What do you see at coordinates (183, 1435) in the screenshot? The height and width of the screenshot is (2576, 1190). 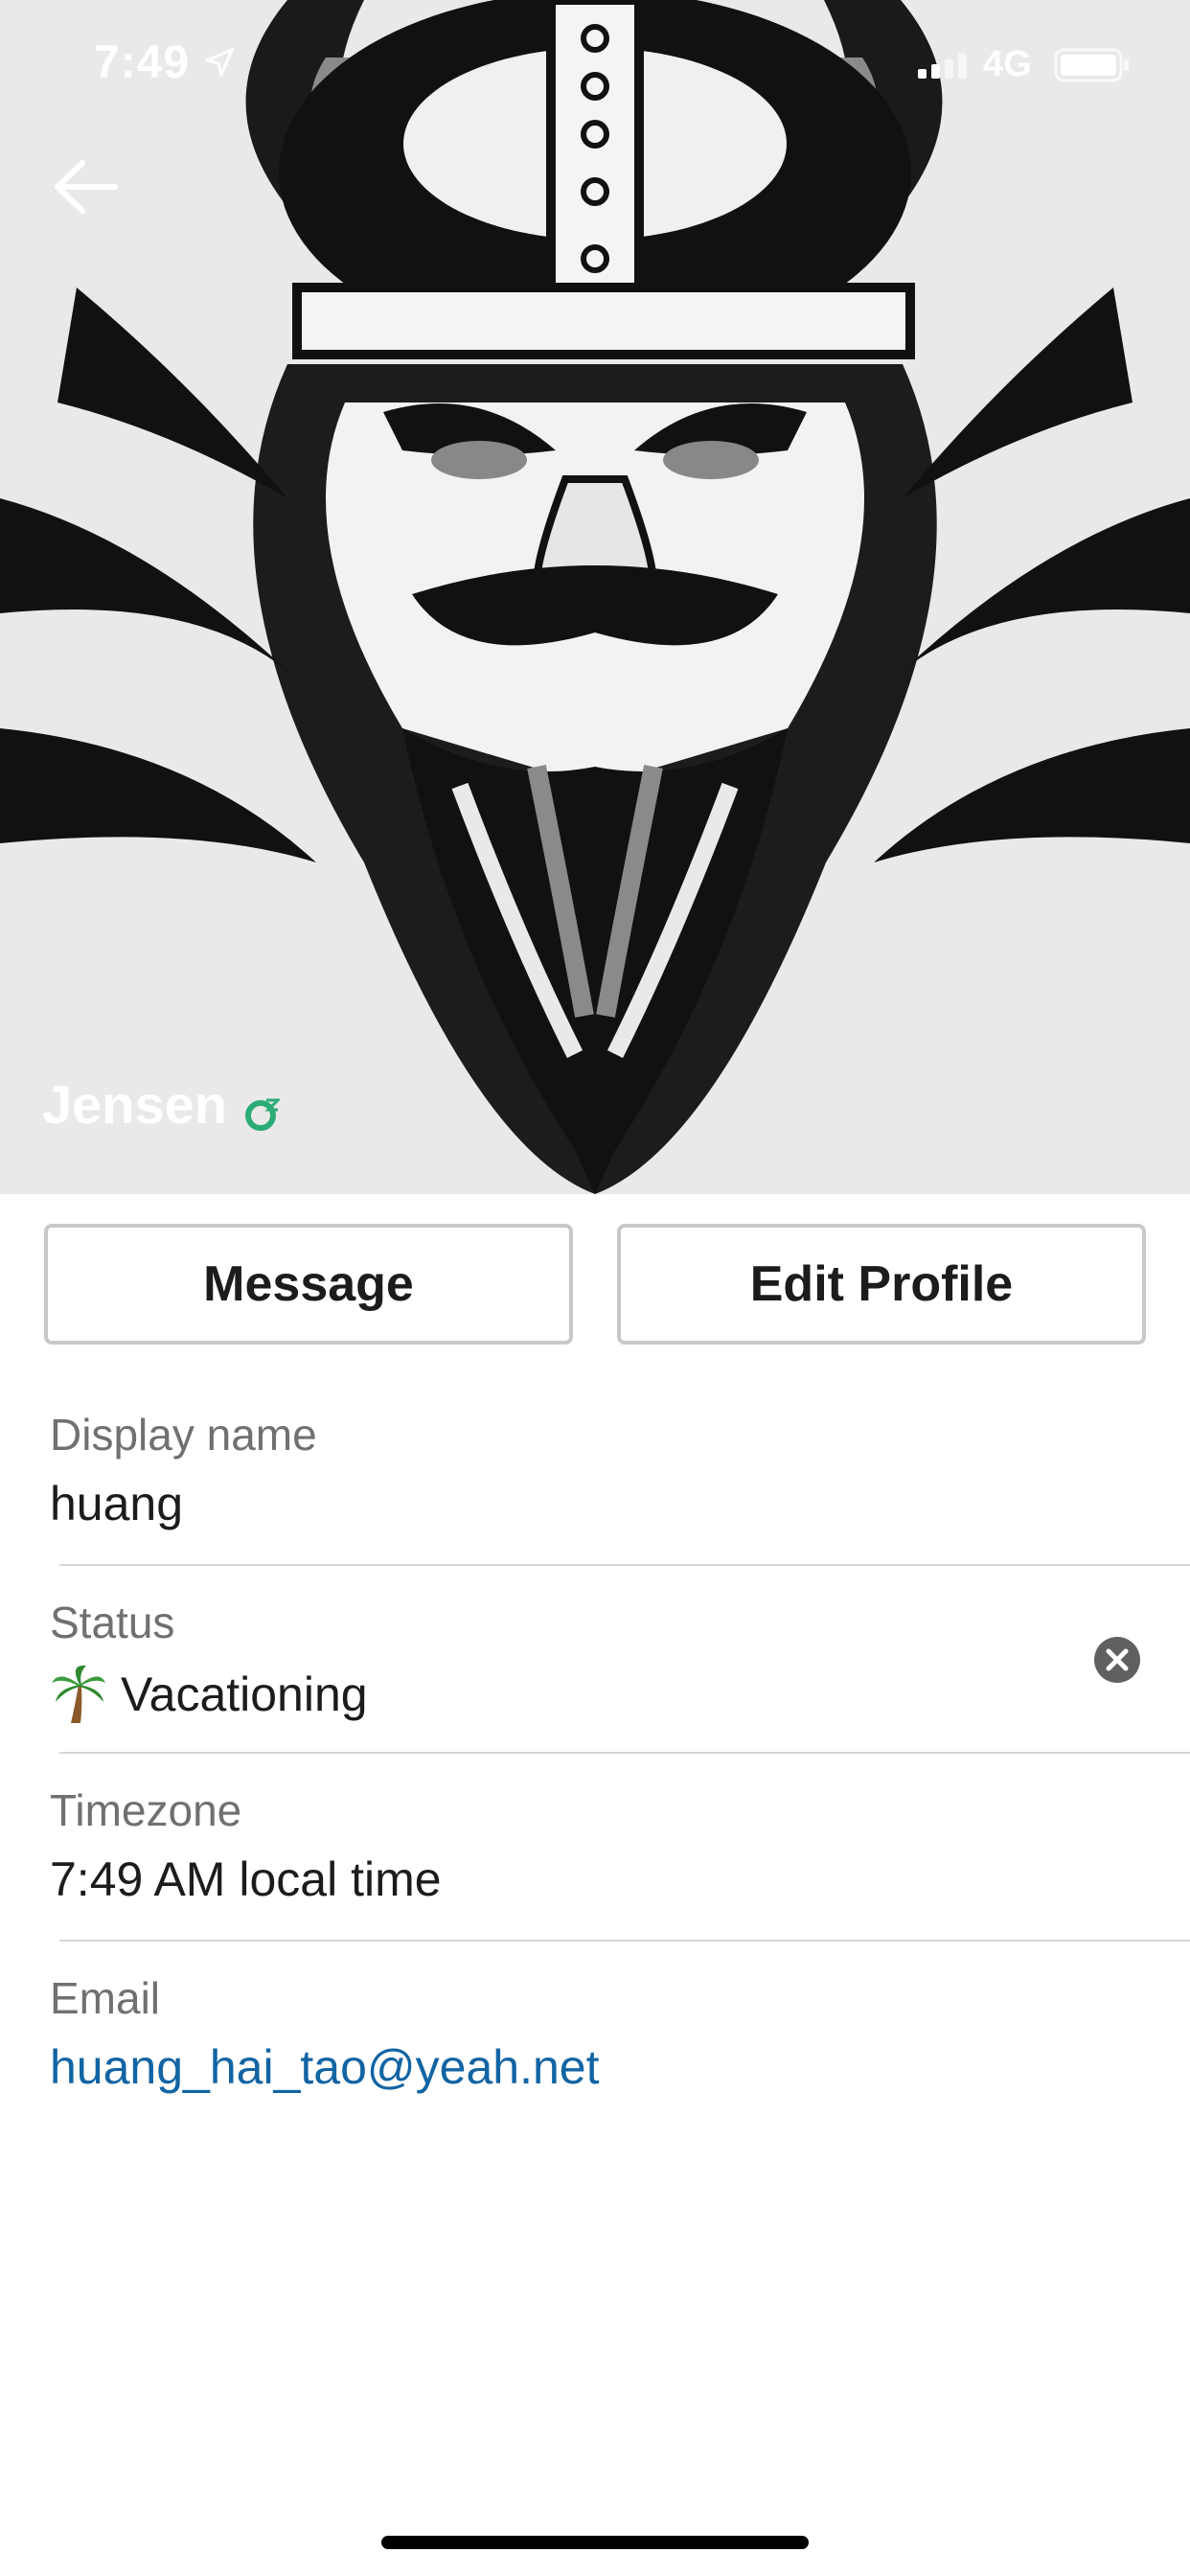 I see `display-name-label: Display name` at bounding box center [183, 1435].